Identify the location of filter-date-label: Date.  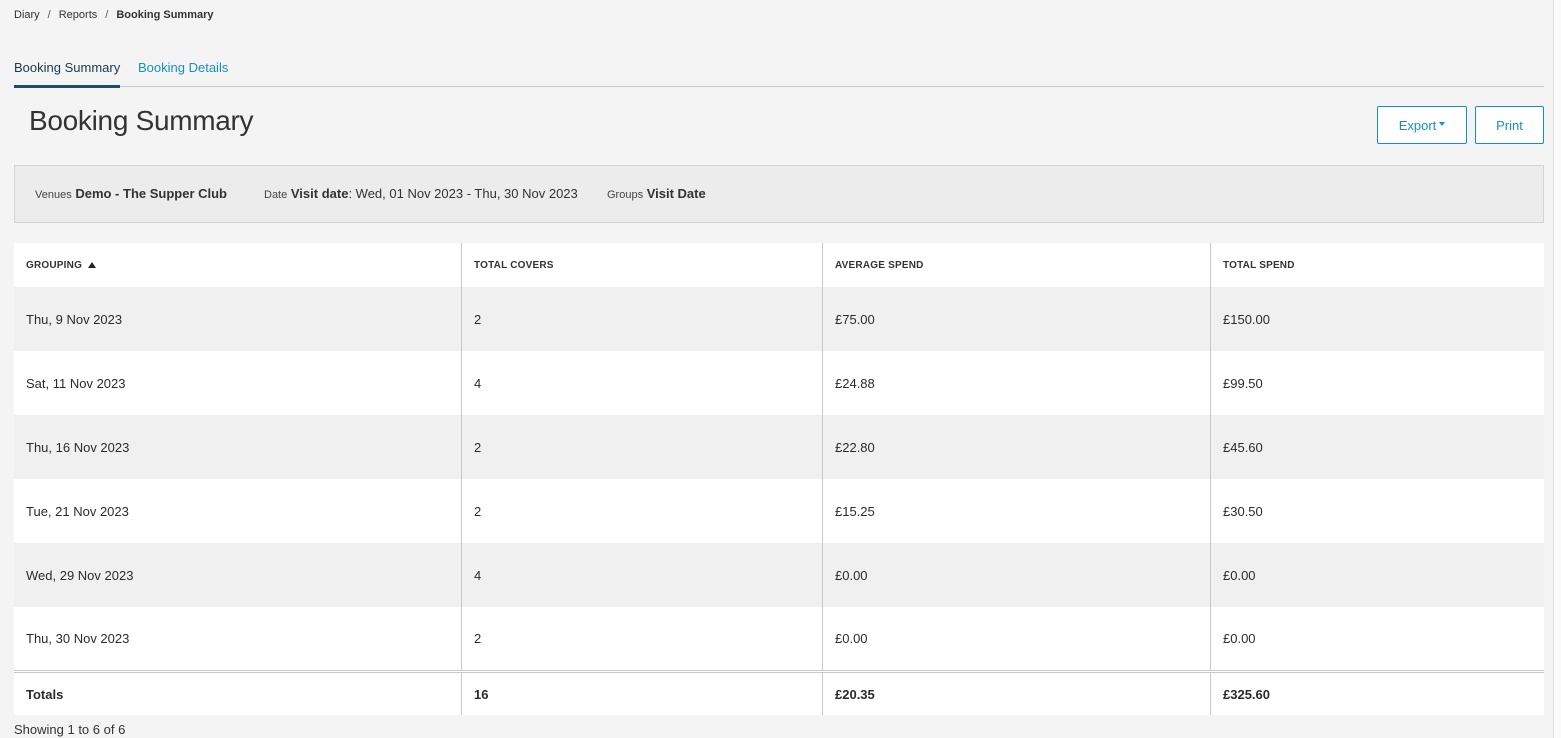
(276, 195).